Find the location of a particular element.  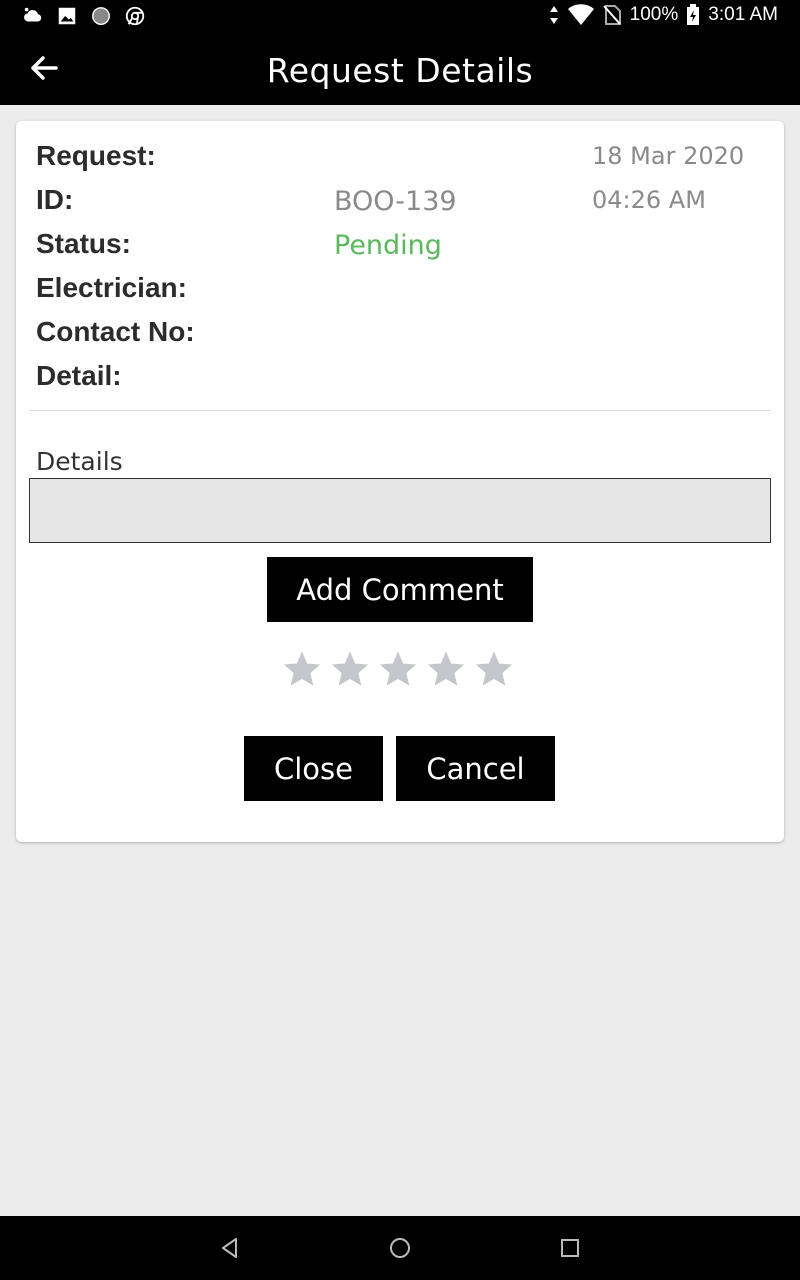

status-label: Status: is located at coordinates (83, 243).